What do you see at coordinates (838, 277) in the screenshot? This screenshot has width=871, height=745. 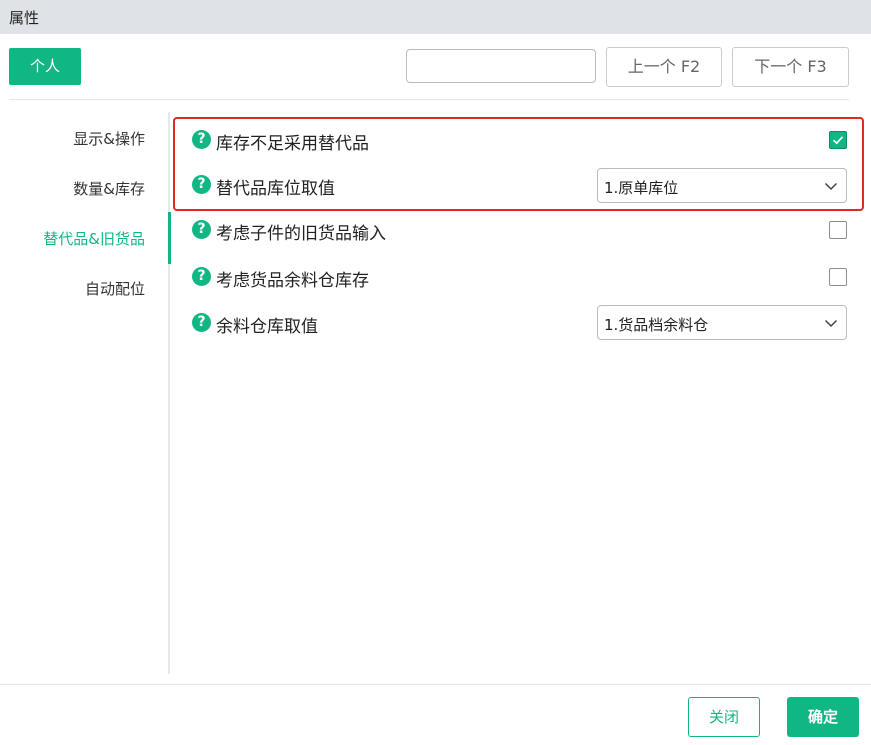 I see `leftover-stock-checkbox` at bounding box center [838, 277].